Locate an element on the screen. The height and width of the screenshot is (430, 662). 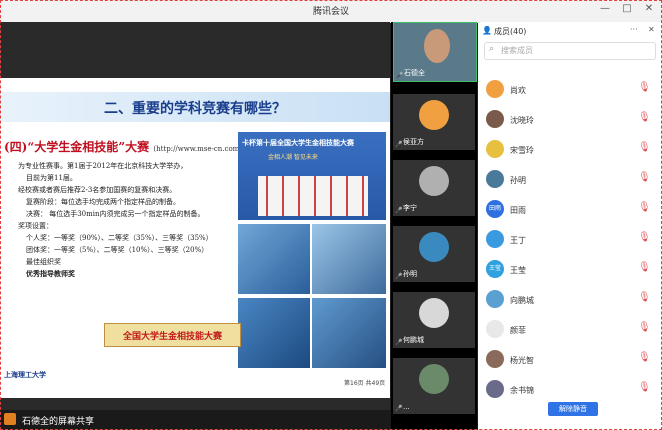
competition-banner: 全国大学生金相技能大赛 is located at coordinates (172, 335).